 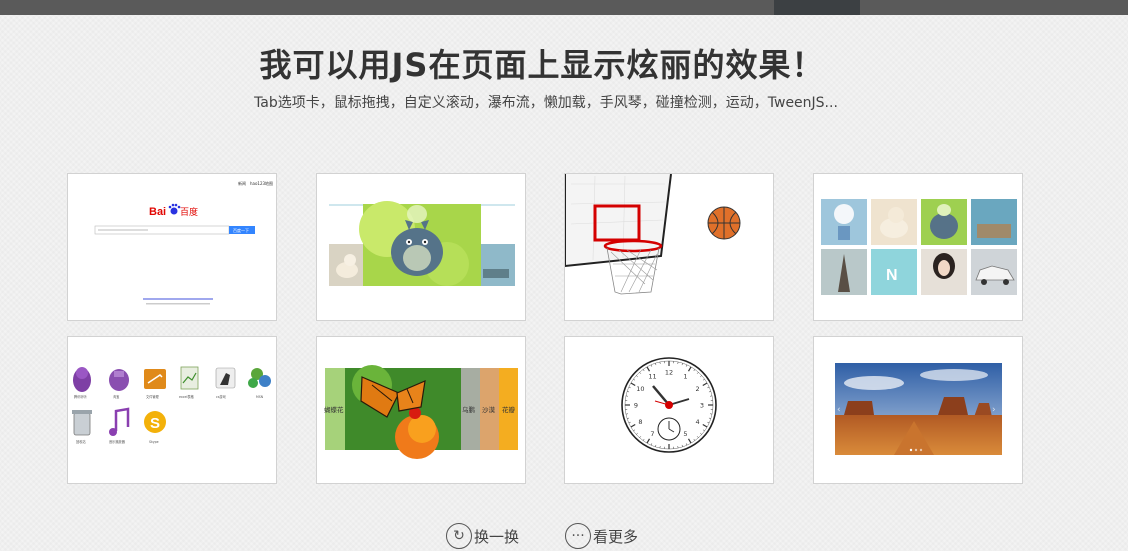 I want to click on svg-text: N, so click(x=892, y=275).